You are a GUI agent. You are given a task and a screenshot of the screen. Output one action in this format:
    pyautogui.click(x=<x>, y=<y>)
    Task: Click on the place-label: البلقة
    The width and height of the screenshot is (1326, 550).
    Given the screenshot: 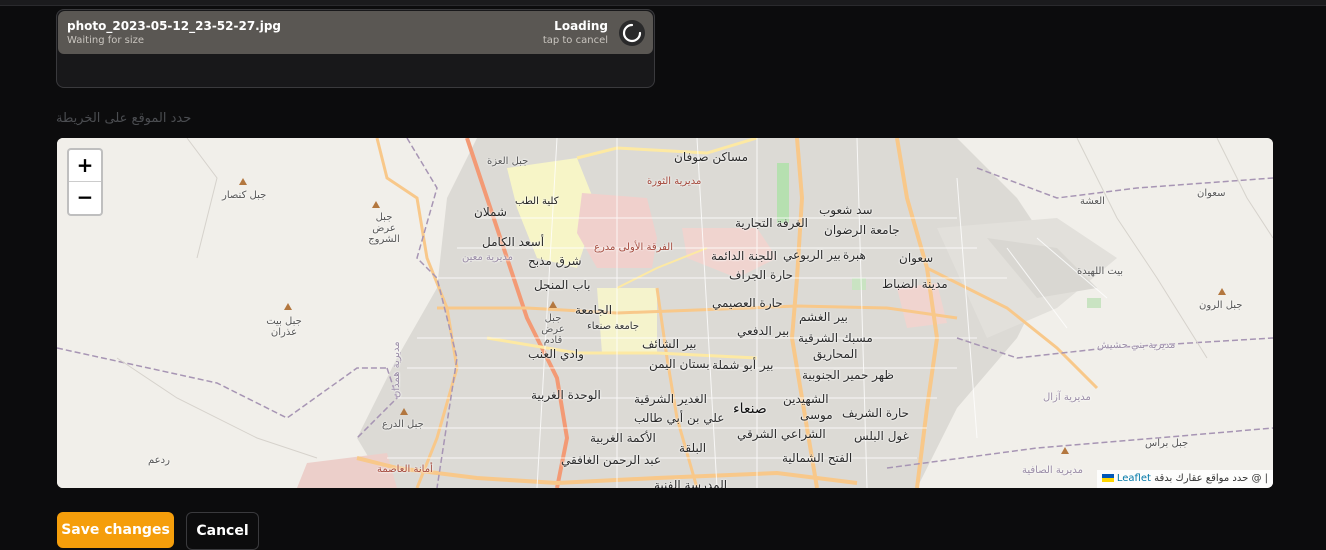 What is the action you would take?
    pyautogui.click(x=693, y=448)
    